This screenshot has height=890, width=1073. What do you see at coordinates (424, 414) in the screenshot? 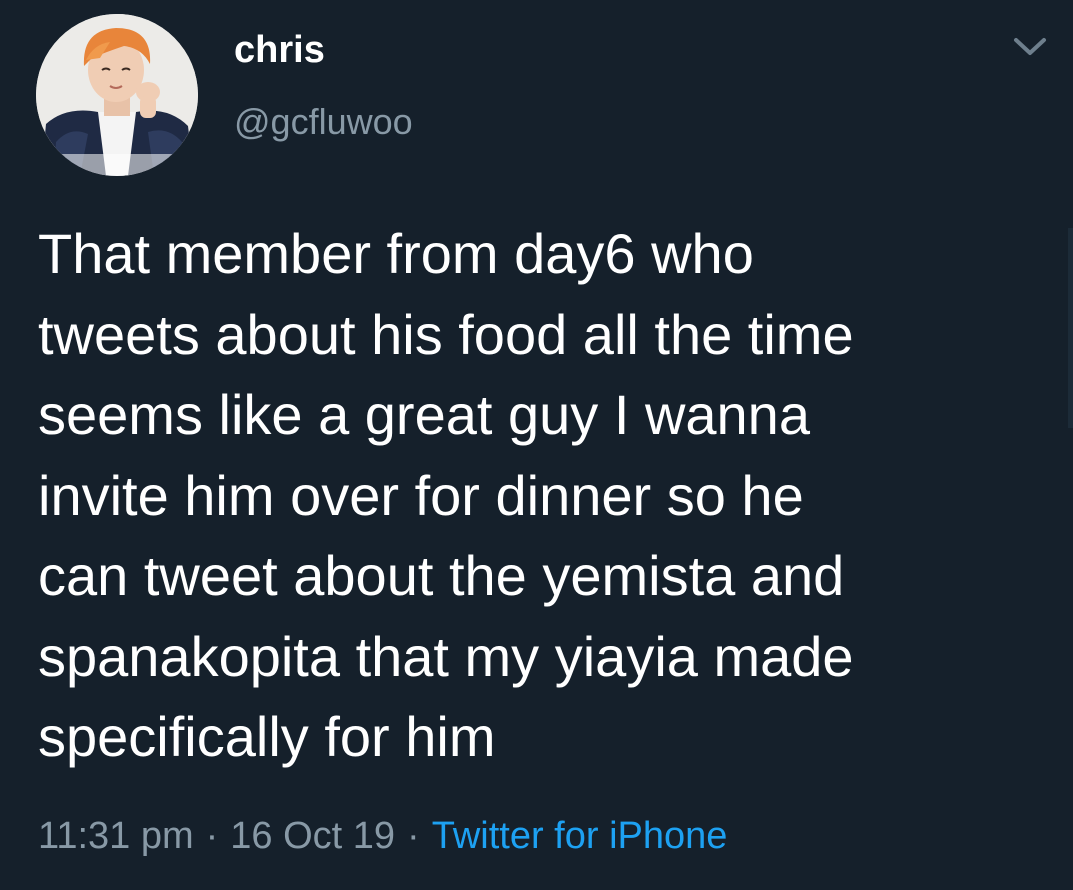
I see `tweet-text-line: seems like a great guy I wanna` at bounding box center [424, 414].